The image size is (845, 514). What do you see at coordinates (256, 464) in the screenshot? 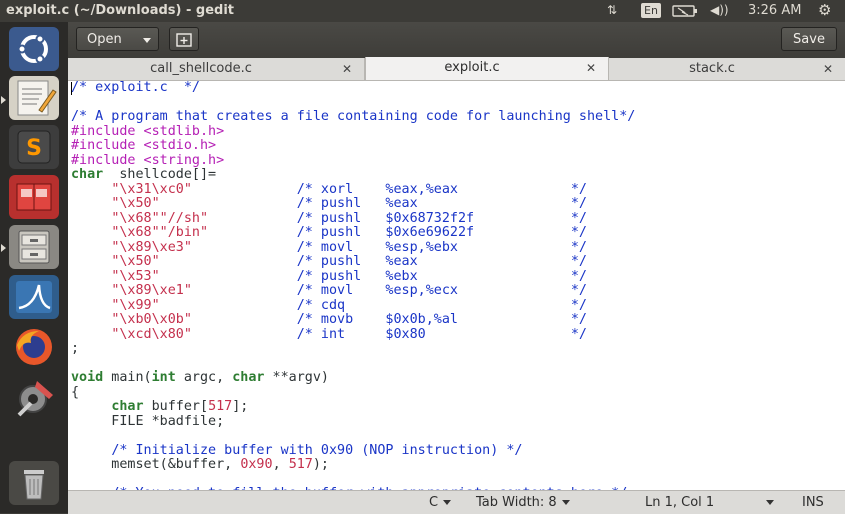
I see `code-token: 0x90` at bounding box center [256, 464].